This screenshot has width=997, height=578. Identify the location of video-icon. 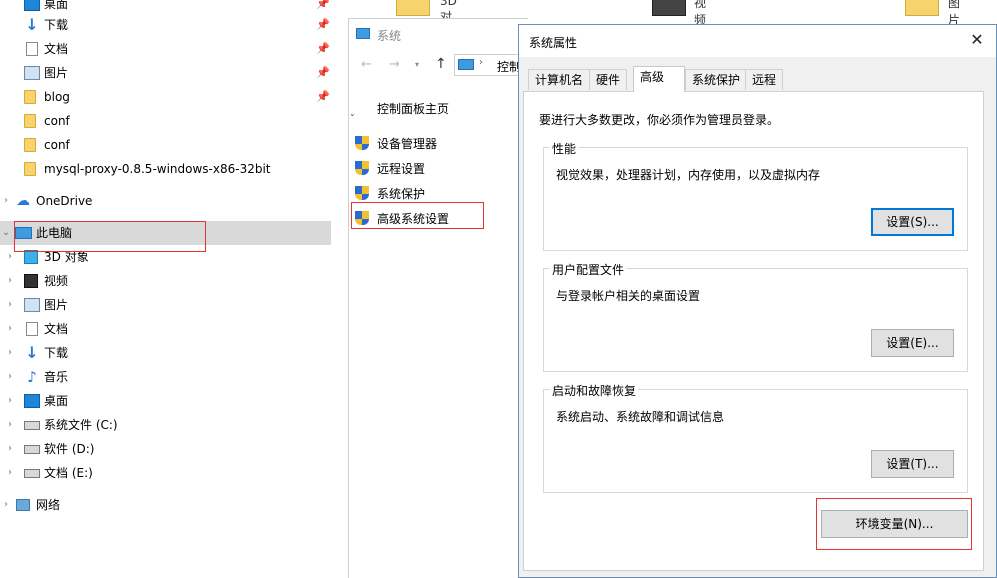
(31, 281).